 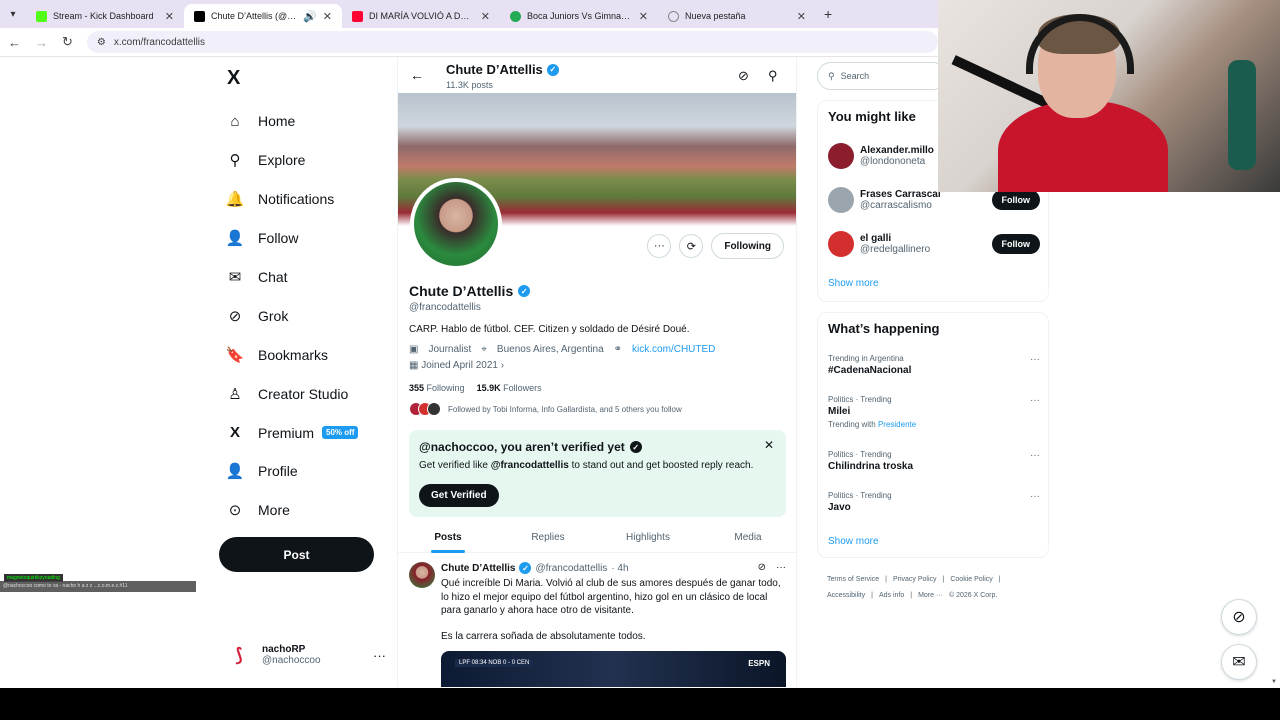 What do you see at coordinates (860, 495) in the screenshot?
I see `trend-category: Politics · Trending` at bounding box center [860, 495].